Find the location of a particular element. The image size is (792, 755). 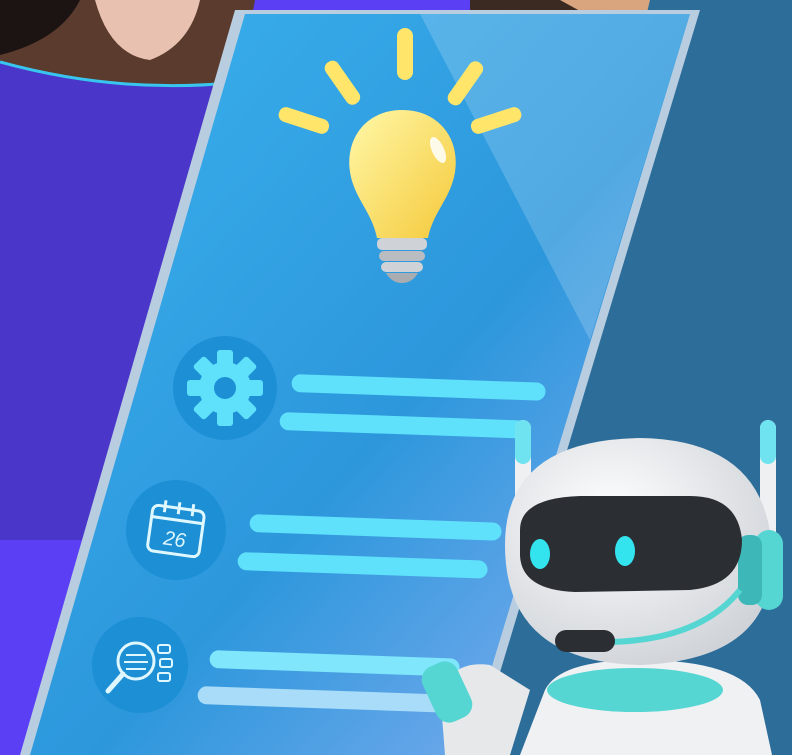

robot-right-eye is located at coordinates (625, 551).